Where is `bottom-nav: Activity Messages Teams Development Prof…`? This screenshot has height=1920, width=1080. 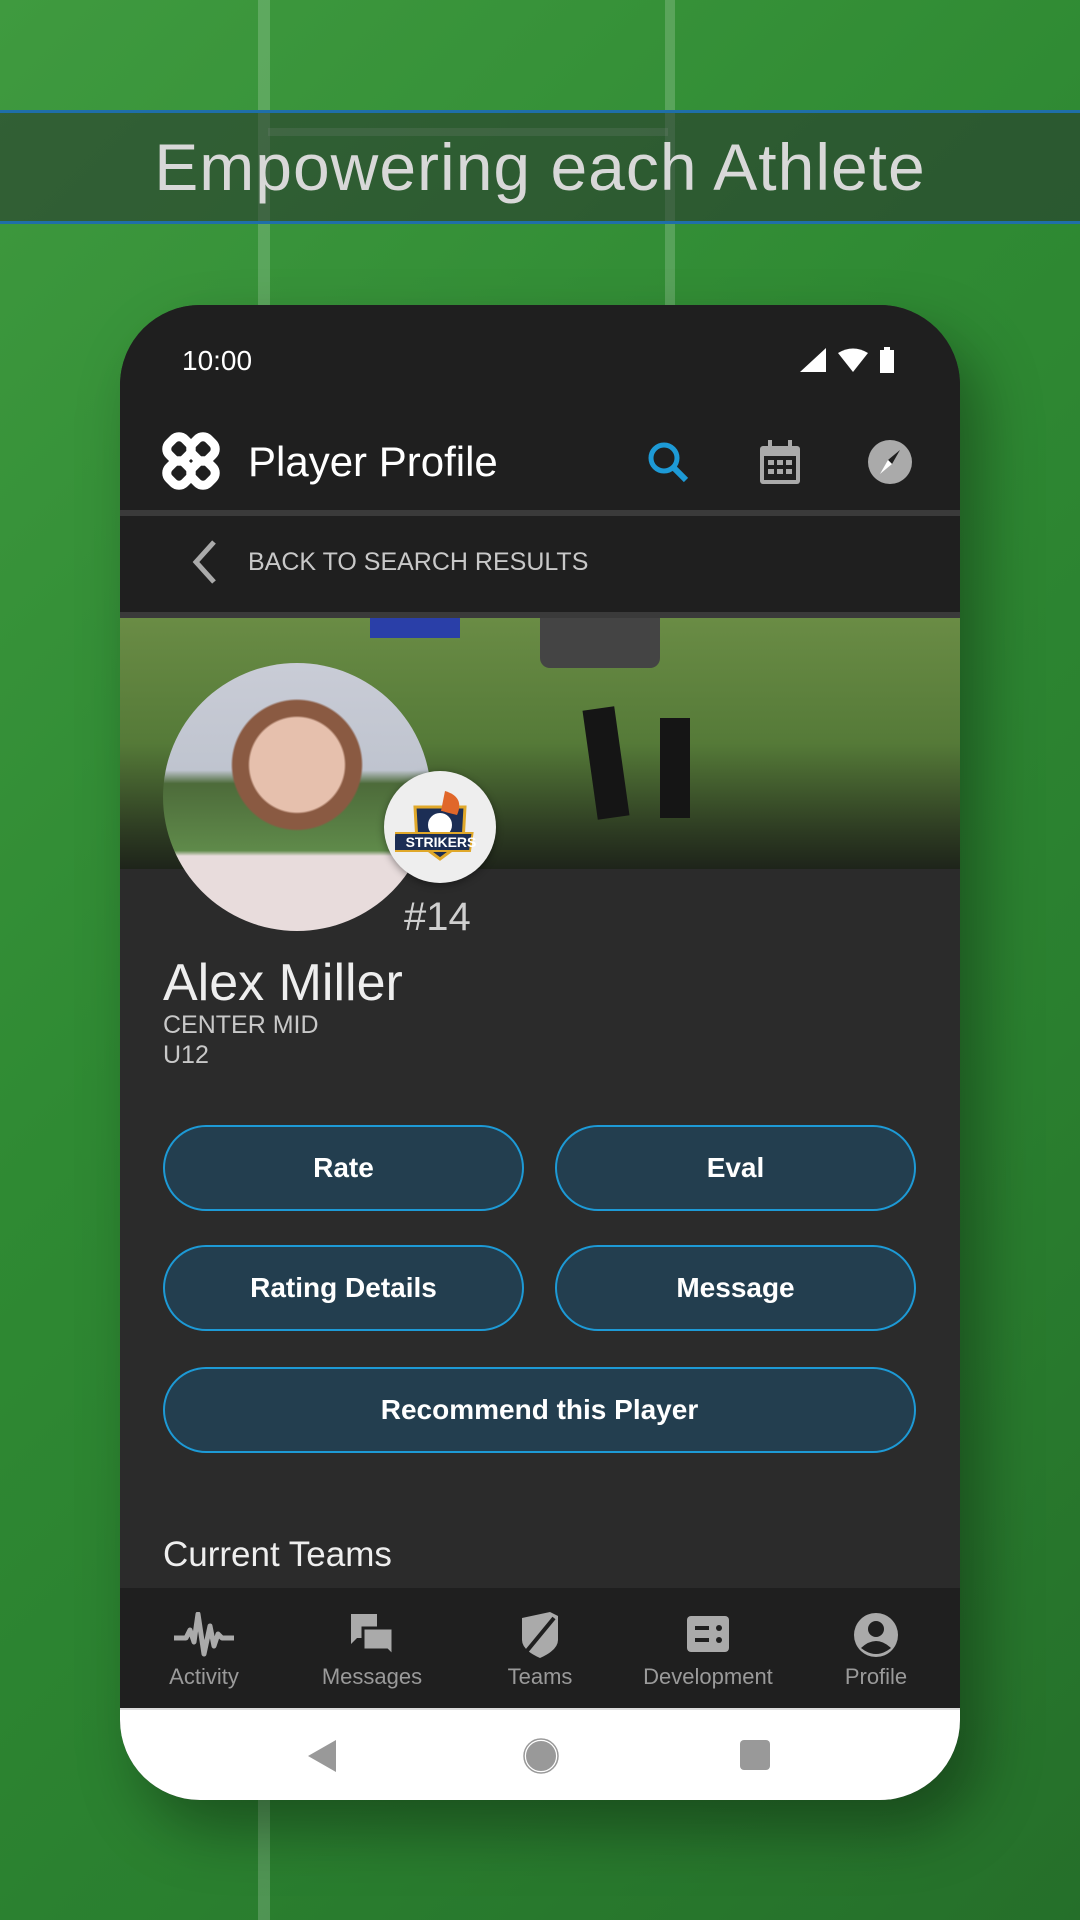
bottom-nav: Activity Messages Teams Development Prof… is located at coordinates (540, 1648).